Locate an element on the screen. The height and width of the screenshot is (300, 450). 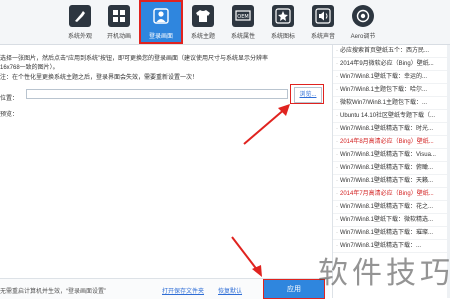
tab-login-screen: 登录画面 is located at coordinates (161, 22).